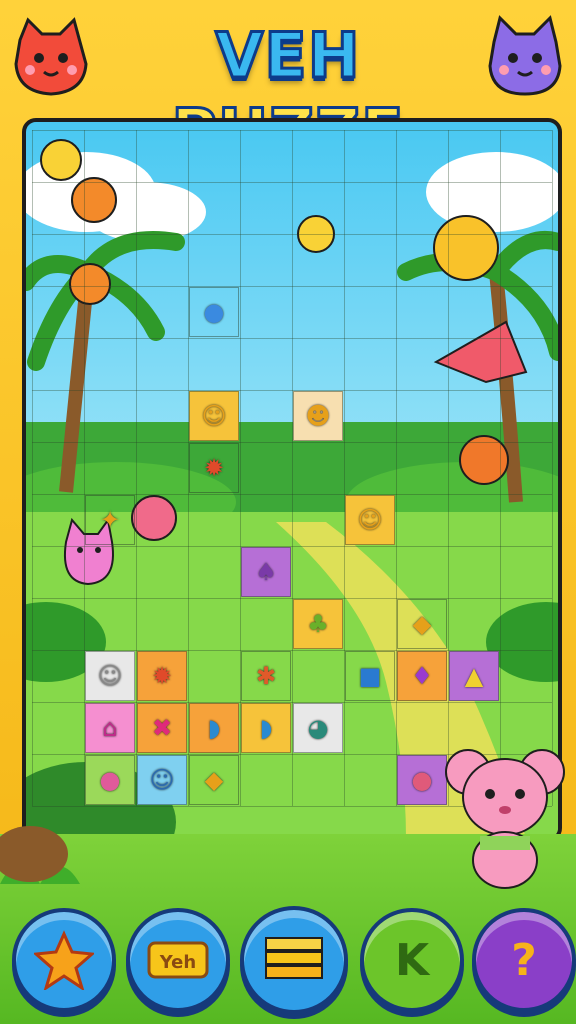 This screenshot has width=576, height=1024. Describe the element at coordinates (525, 55) in the screenshot. I see `purple-cat-mascot-icon` at that location.